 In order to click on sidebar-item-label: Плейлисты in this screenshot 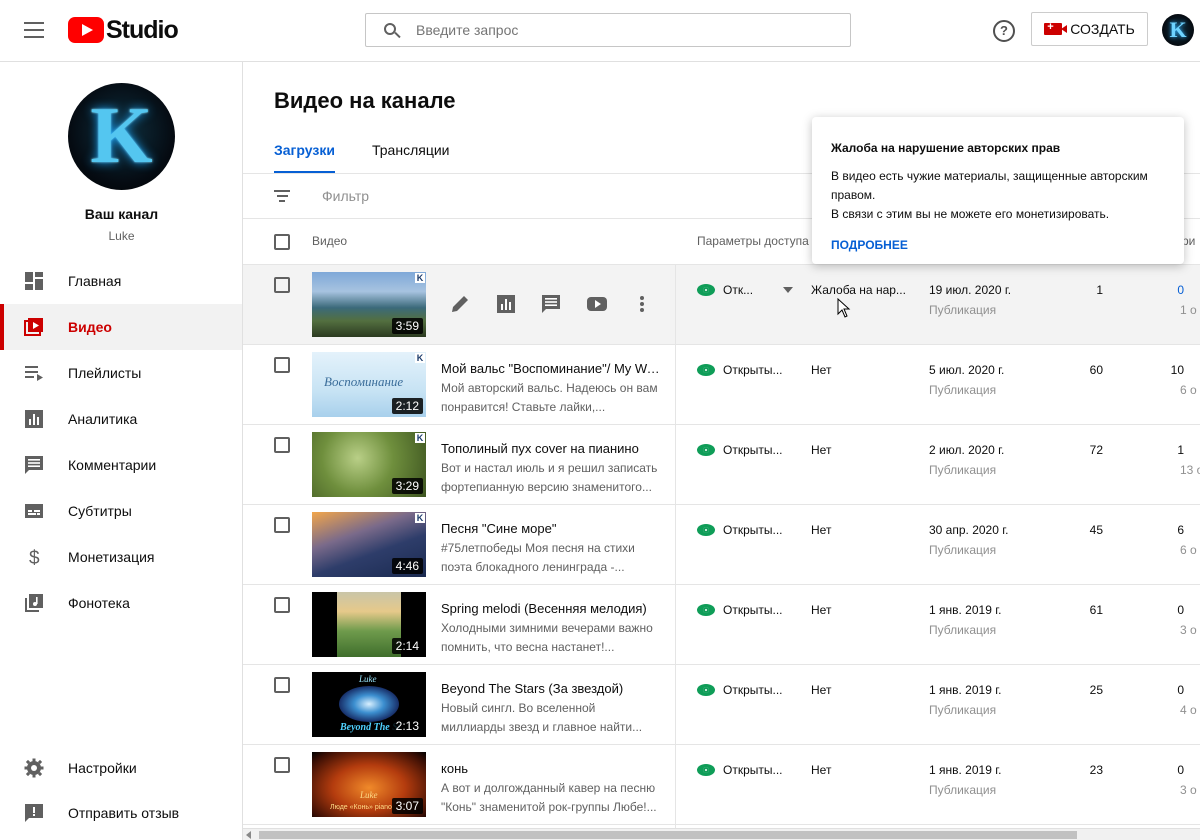, I will do `click(105, 373)`.